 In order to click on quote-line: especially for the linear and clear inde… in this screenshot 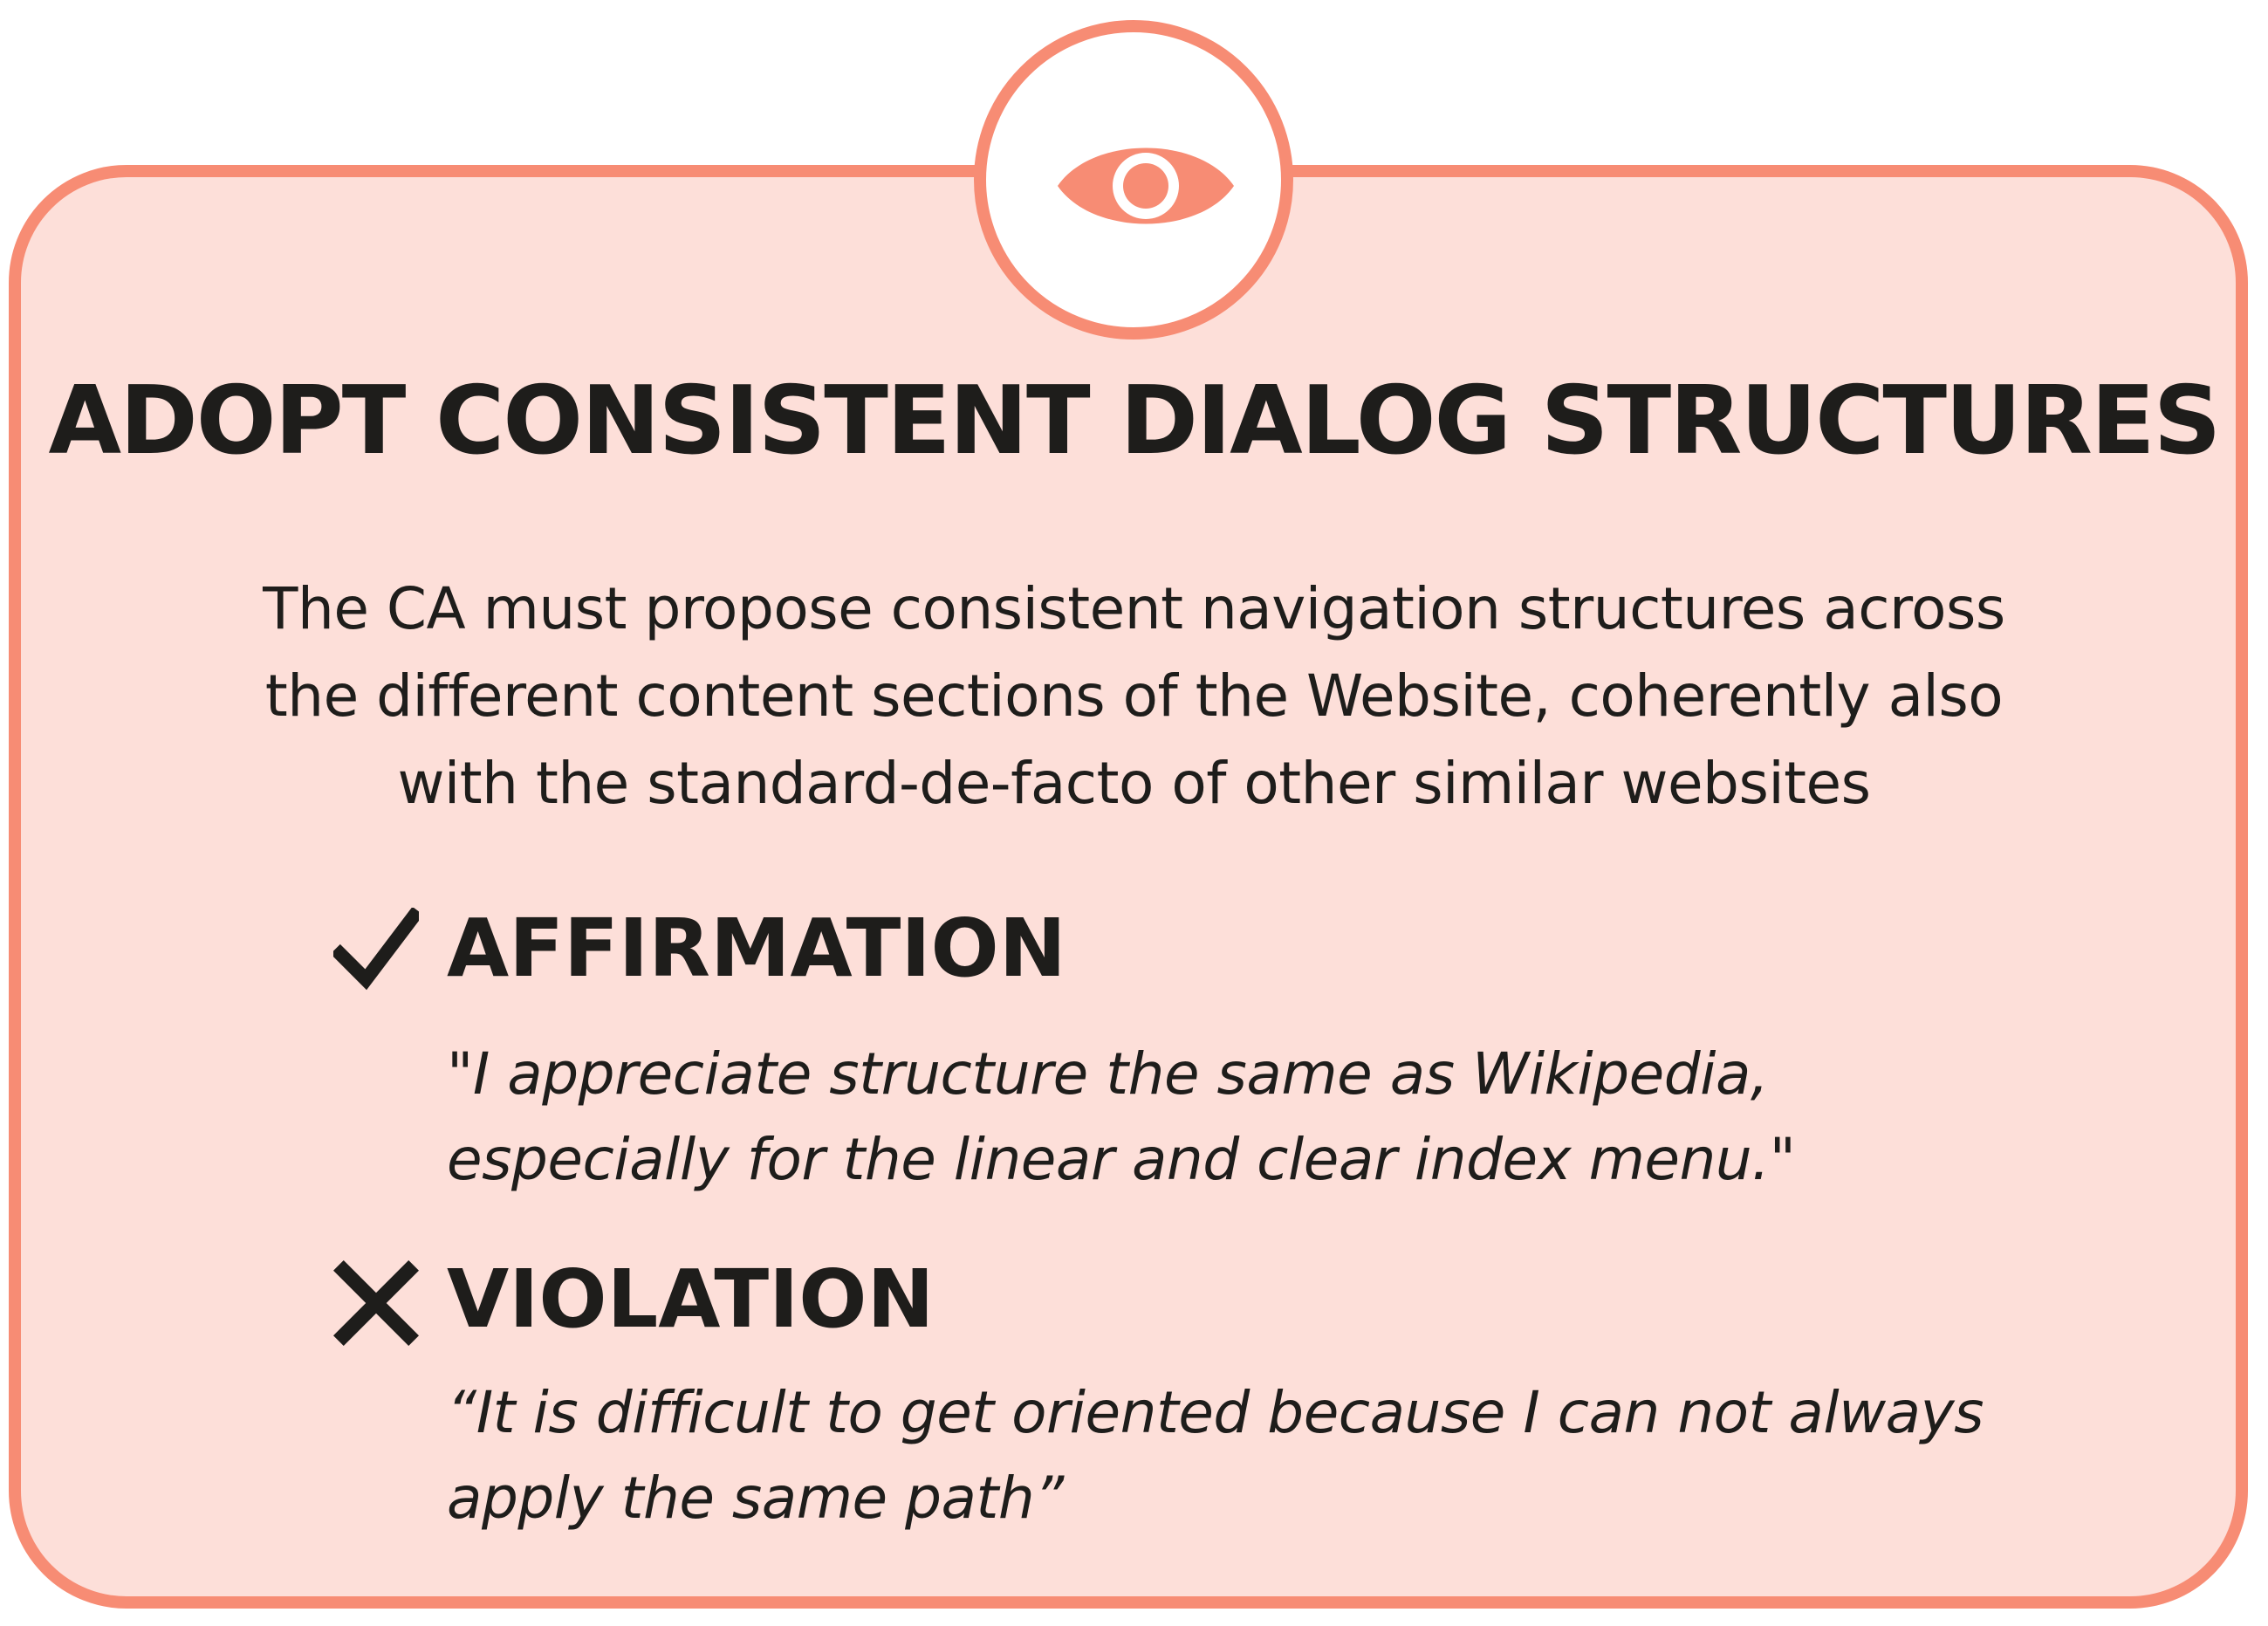, I will do `click(1121, 1159)`.